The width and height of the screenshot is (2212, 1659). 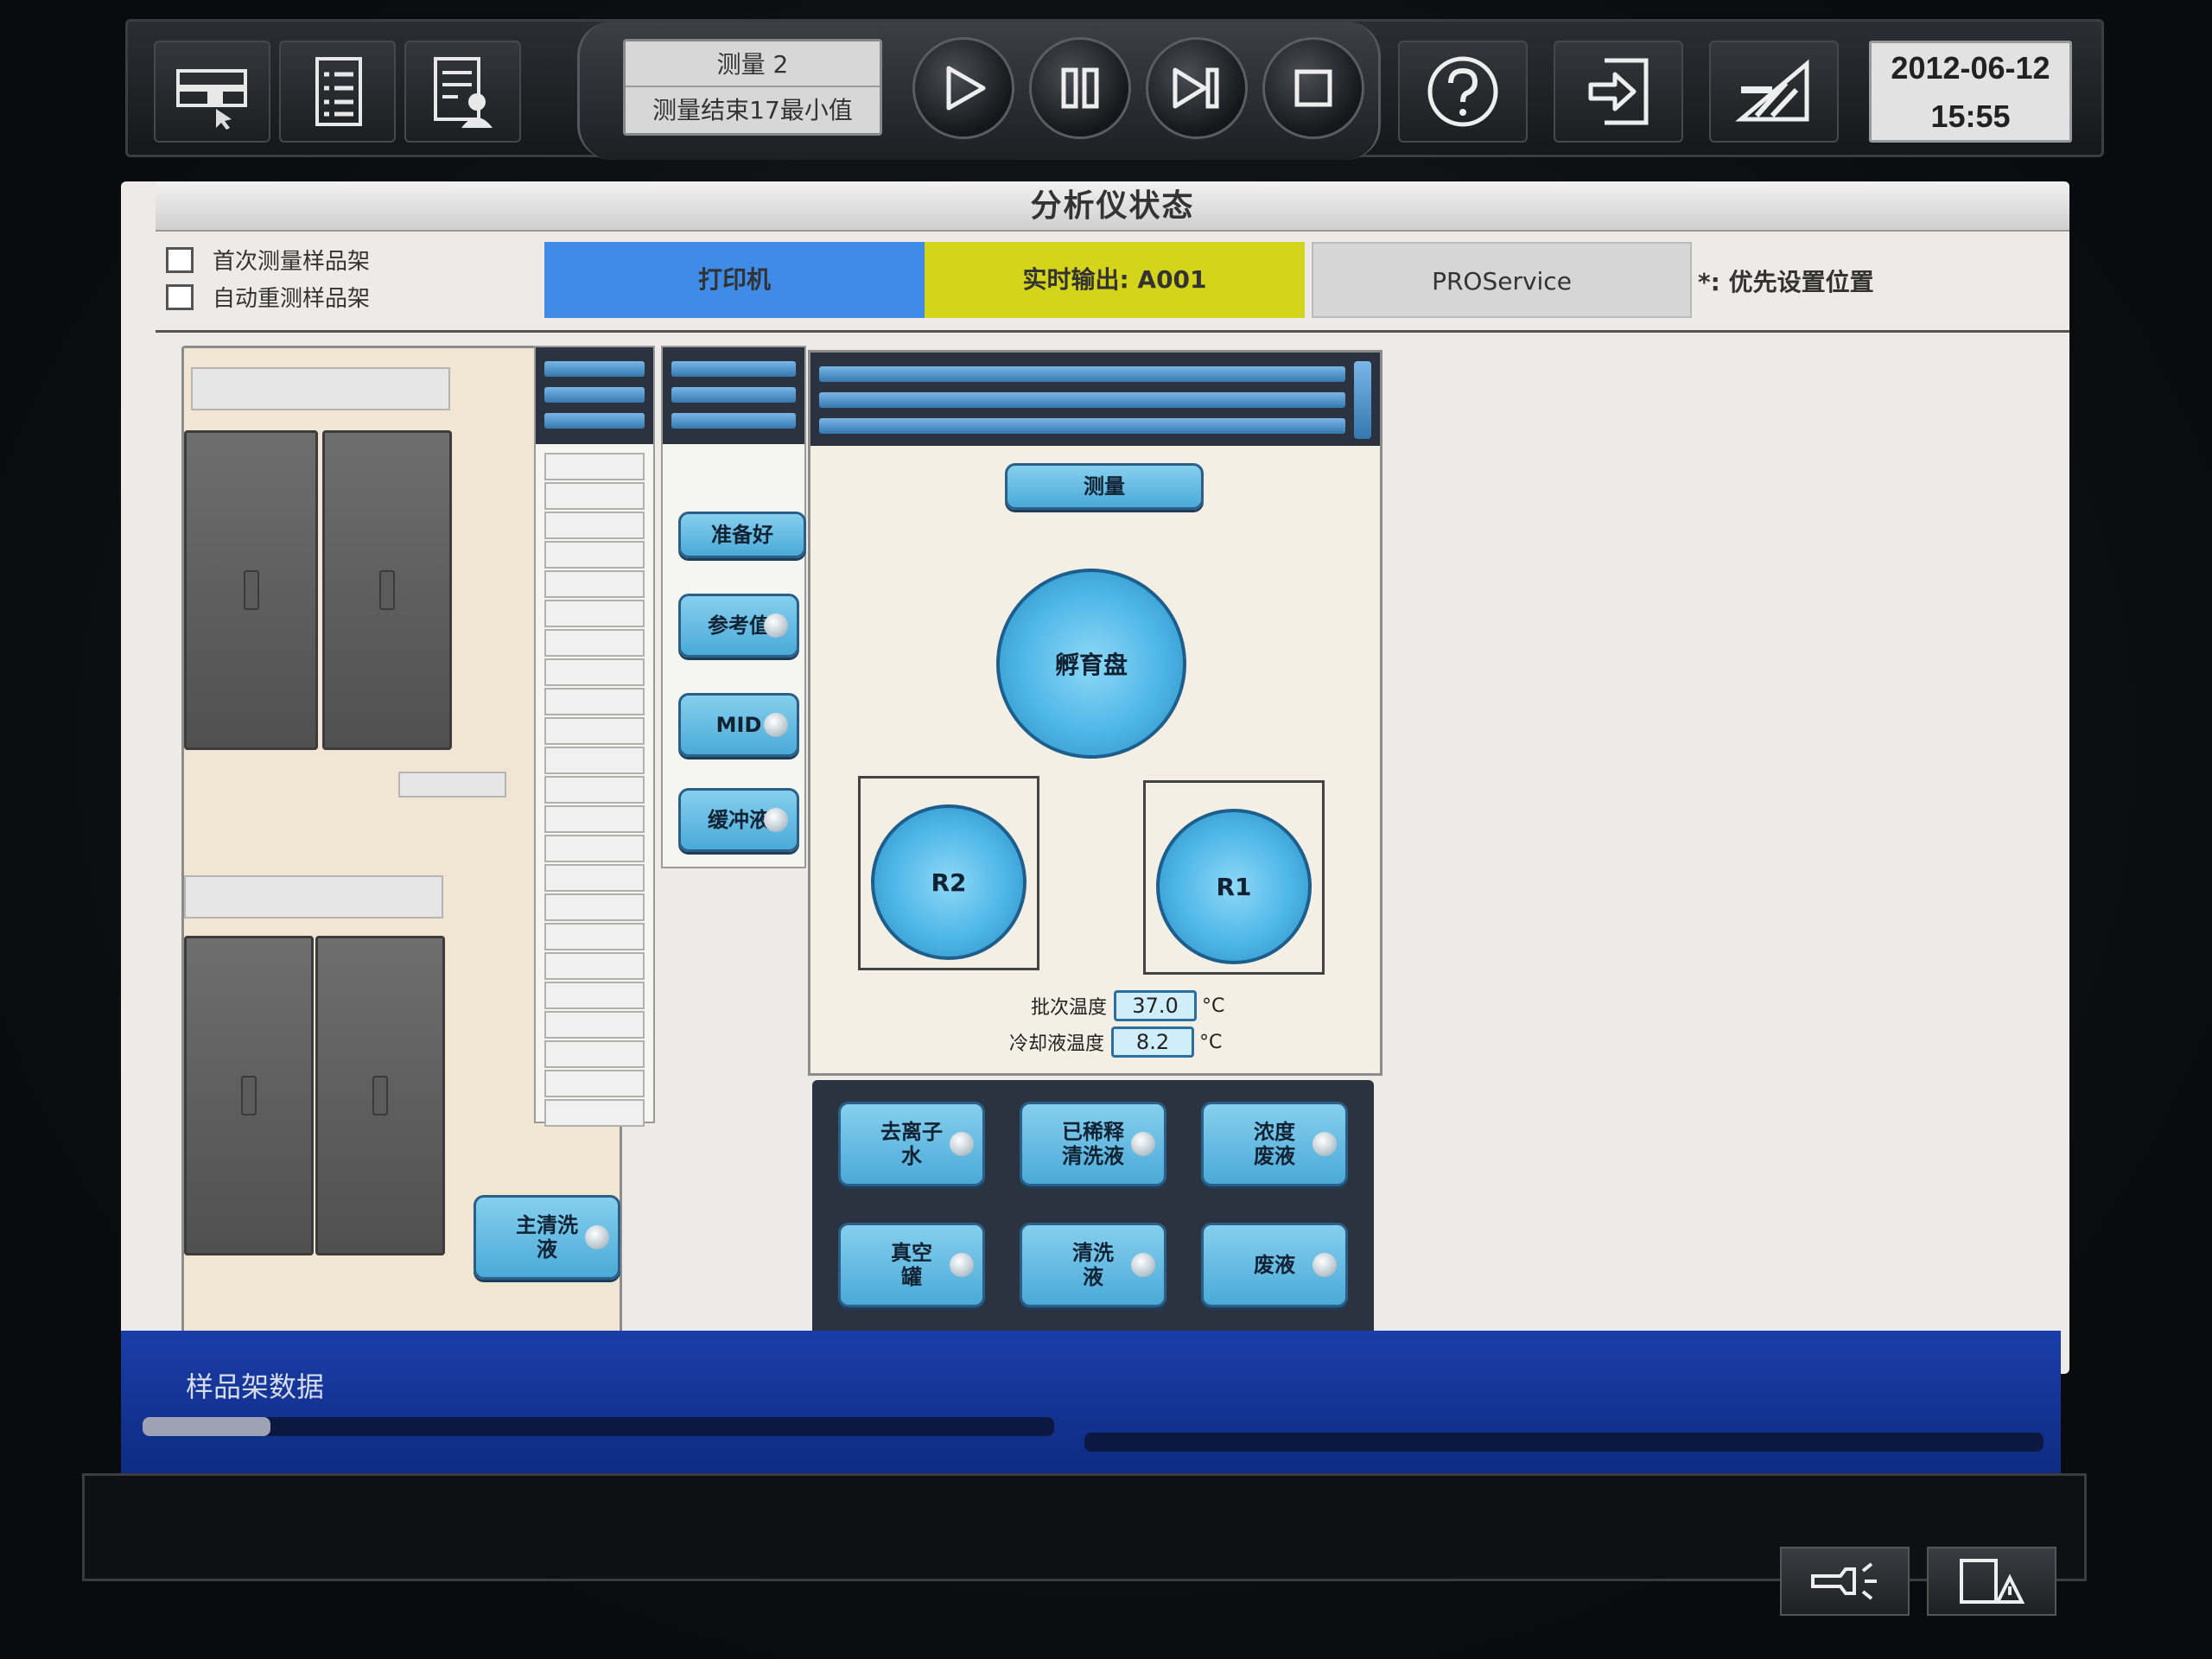 What do you see at coordinates (949, 882) in the screenshot?
I see `r2-reagent-disk: R2` at bounding box center [949, 882].